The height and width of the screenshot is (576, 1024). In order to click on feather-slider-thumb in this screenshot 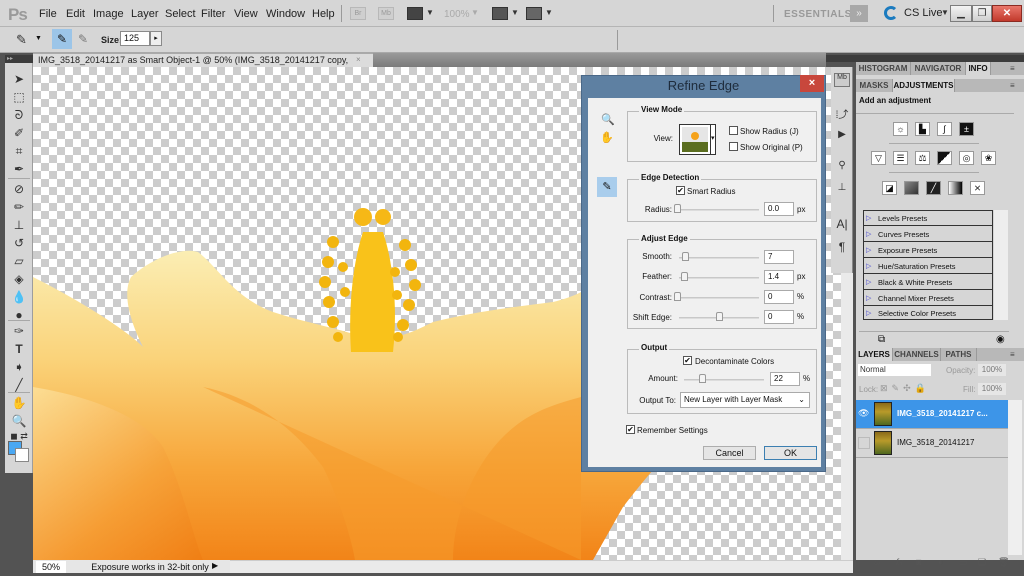, I will do `click(684, 276)`.